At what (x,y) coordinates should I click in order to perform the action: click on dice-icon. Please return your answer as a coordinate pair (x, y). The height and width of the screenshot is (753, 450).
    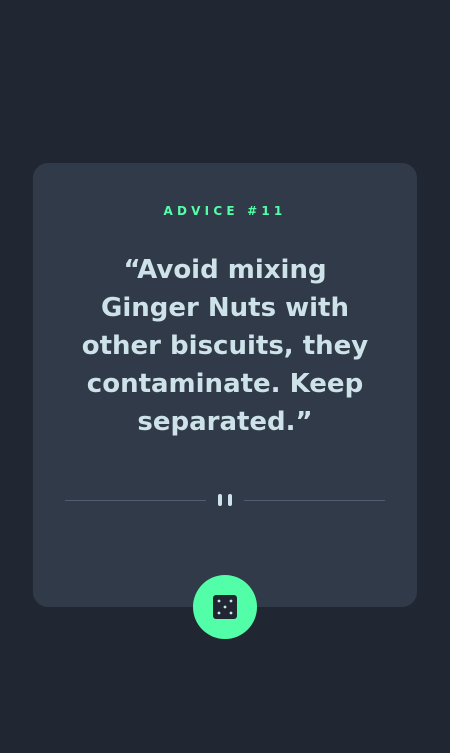
    Looking at the image, I should click on (225, 607).